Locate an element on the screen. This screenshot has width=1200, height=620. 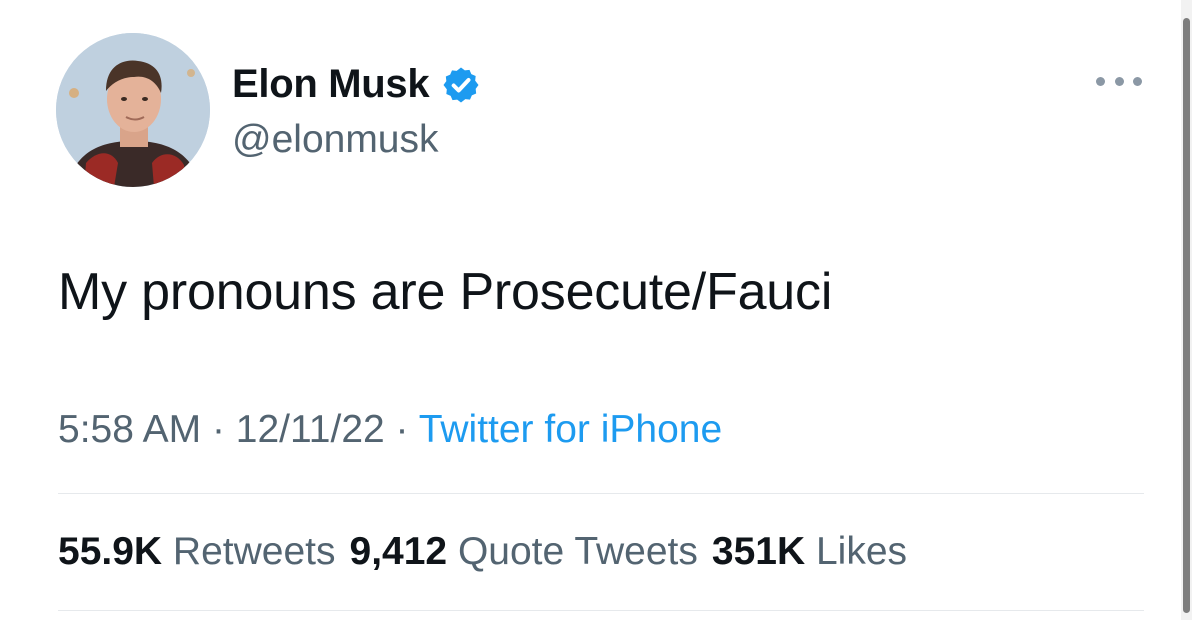
tweet-time: 5:58 AM is located at coordinates (129, 429).